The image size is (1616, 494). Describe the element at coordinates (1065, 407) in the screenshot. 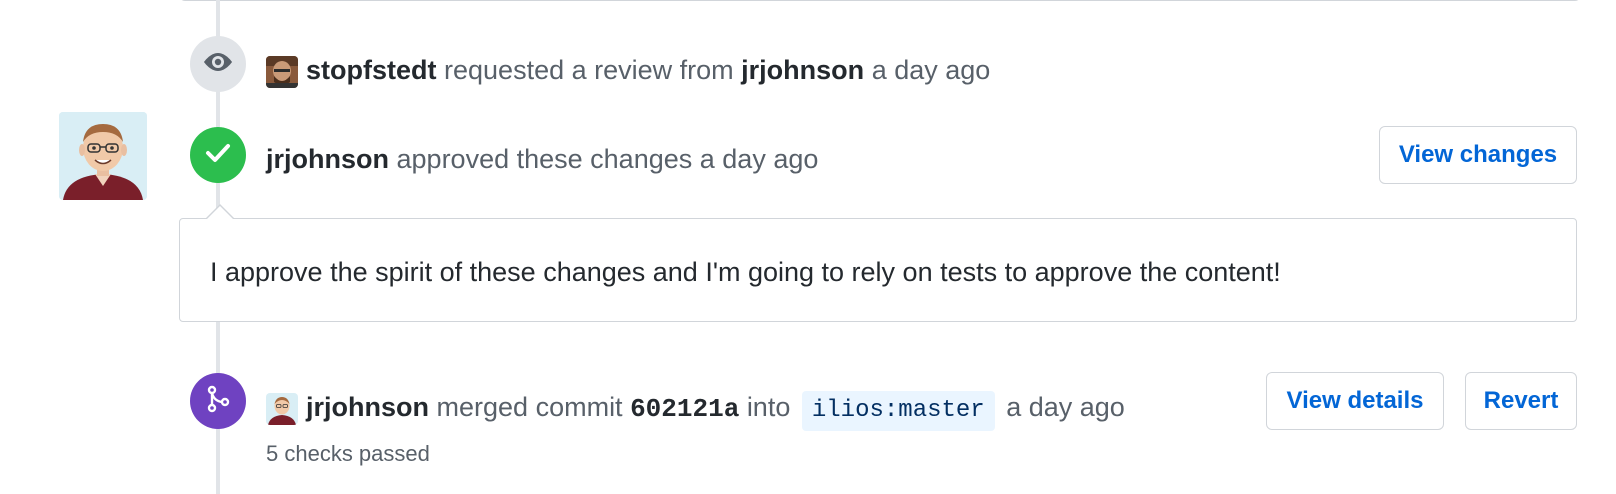

I see `merge-time: a day ago` at that location.